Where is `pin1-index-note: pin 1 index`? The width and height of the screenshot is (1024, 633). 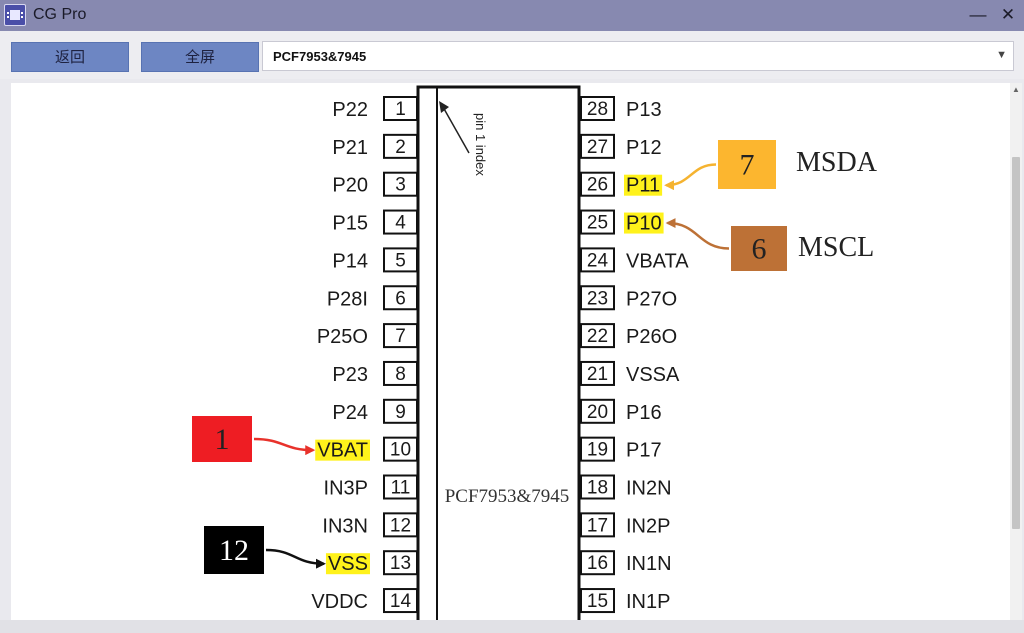 pin1-index-note: pin 1 index is located at coordinates (480, 144).